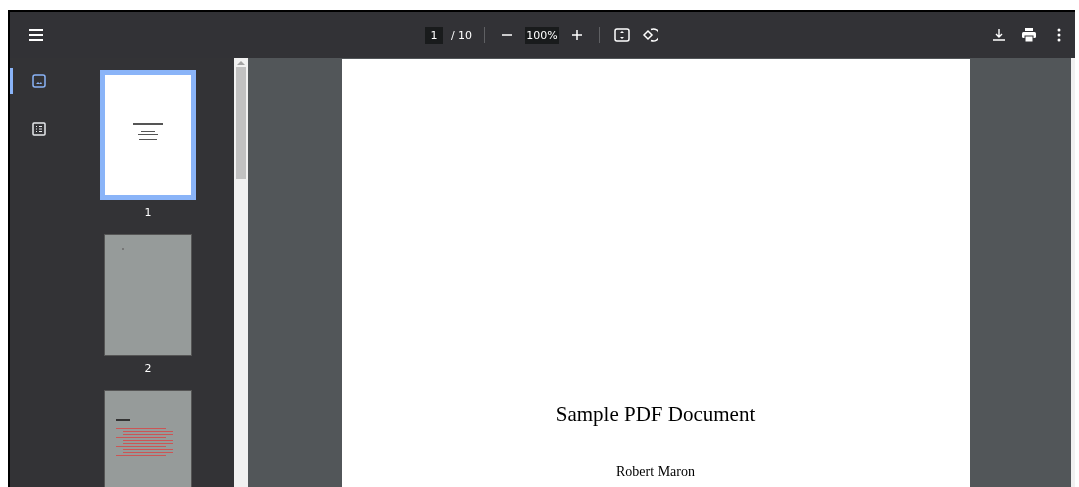 The image size is (1079, 487). Describe the element at coordinates (148, 369) in the screenshot. I see `thumbnail-page-number: 2` at that location.